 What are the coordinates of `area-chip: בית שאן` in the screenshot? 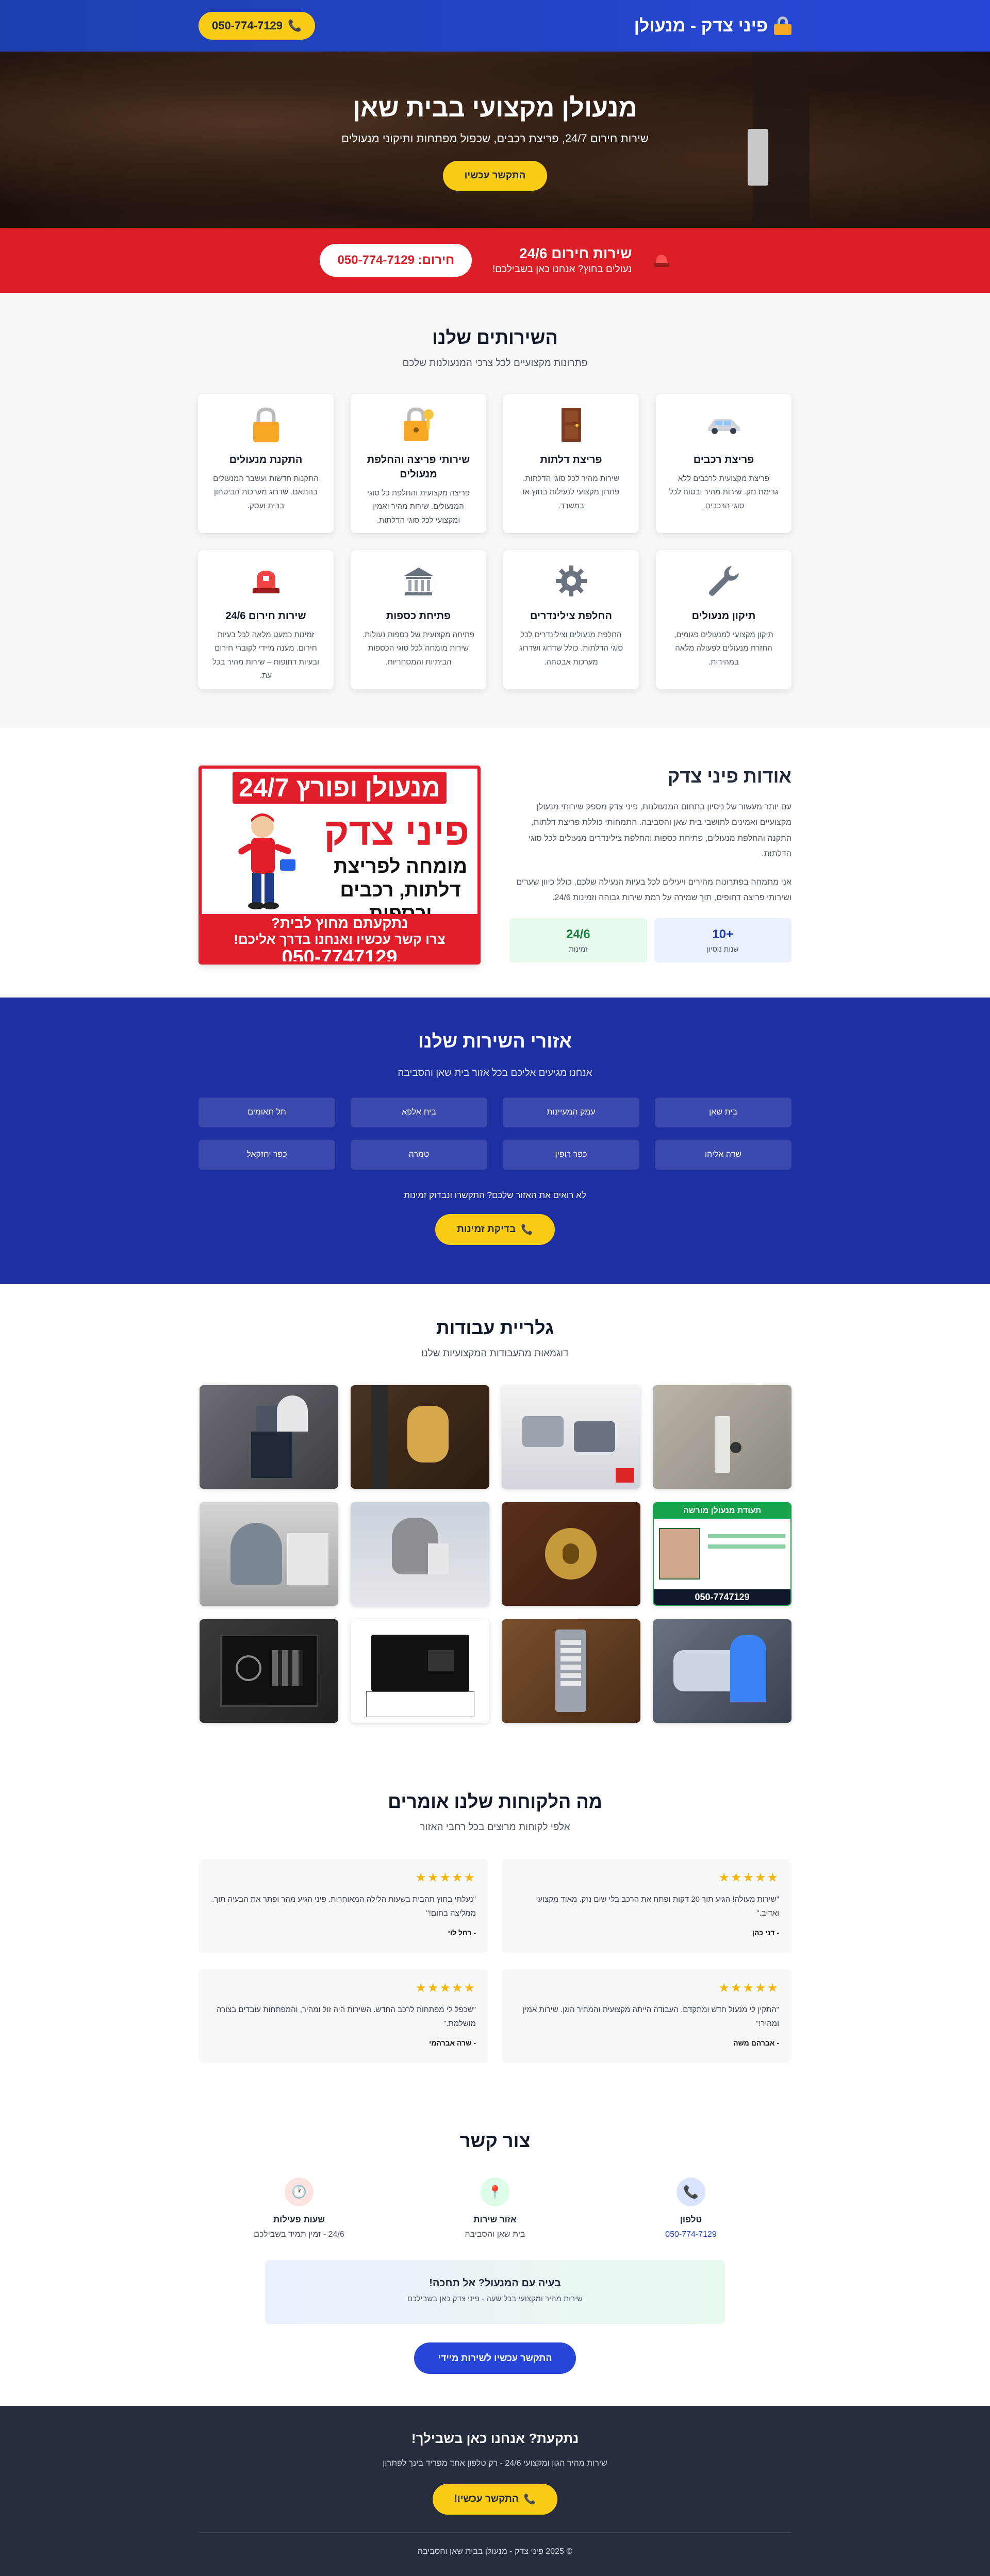 It's located at (723, 1112).